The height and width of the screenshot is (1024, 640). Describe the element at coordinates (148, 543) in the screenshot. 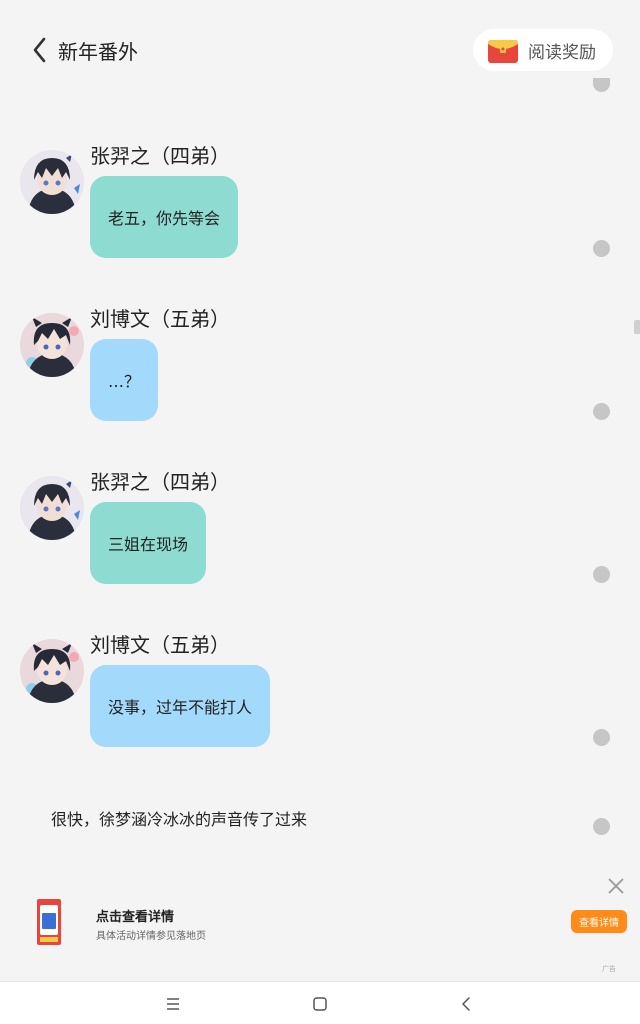

I see `message-bubble: 三姐在现场` at that location.